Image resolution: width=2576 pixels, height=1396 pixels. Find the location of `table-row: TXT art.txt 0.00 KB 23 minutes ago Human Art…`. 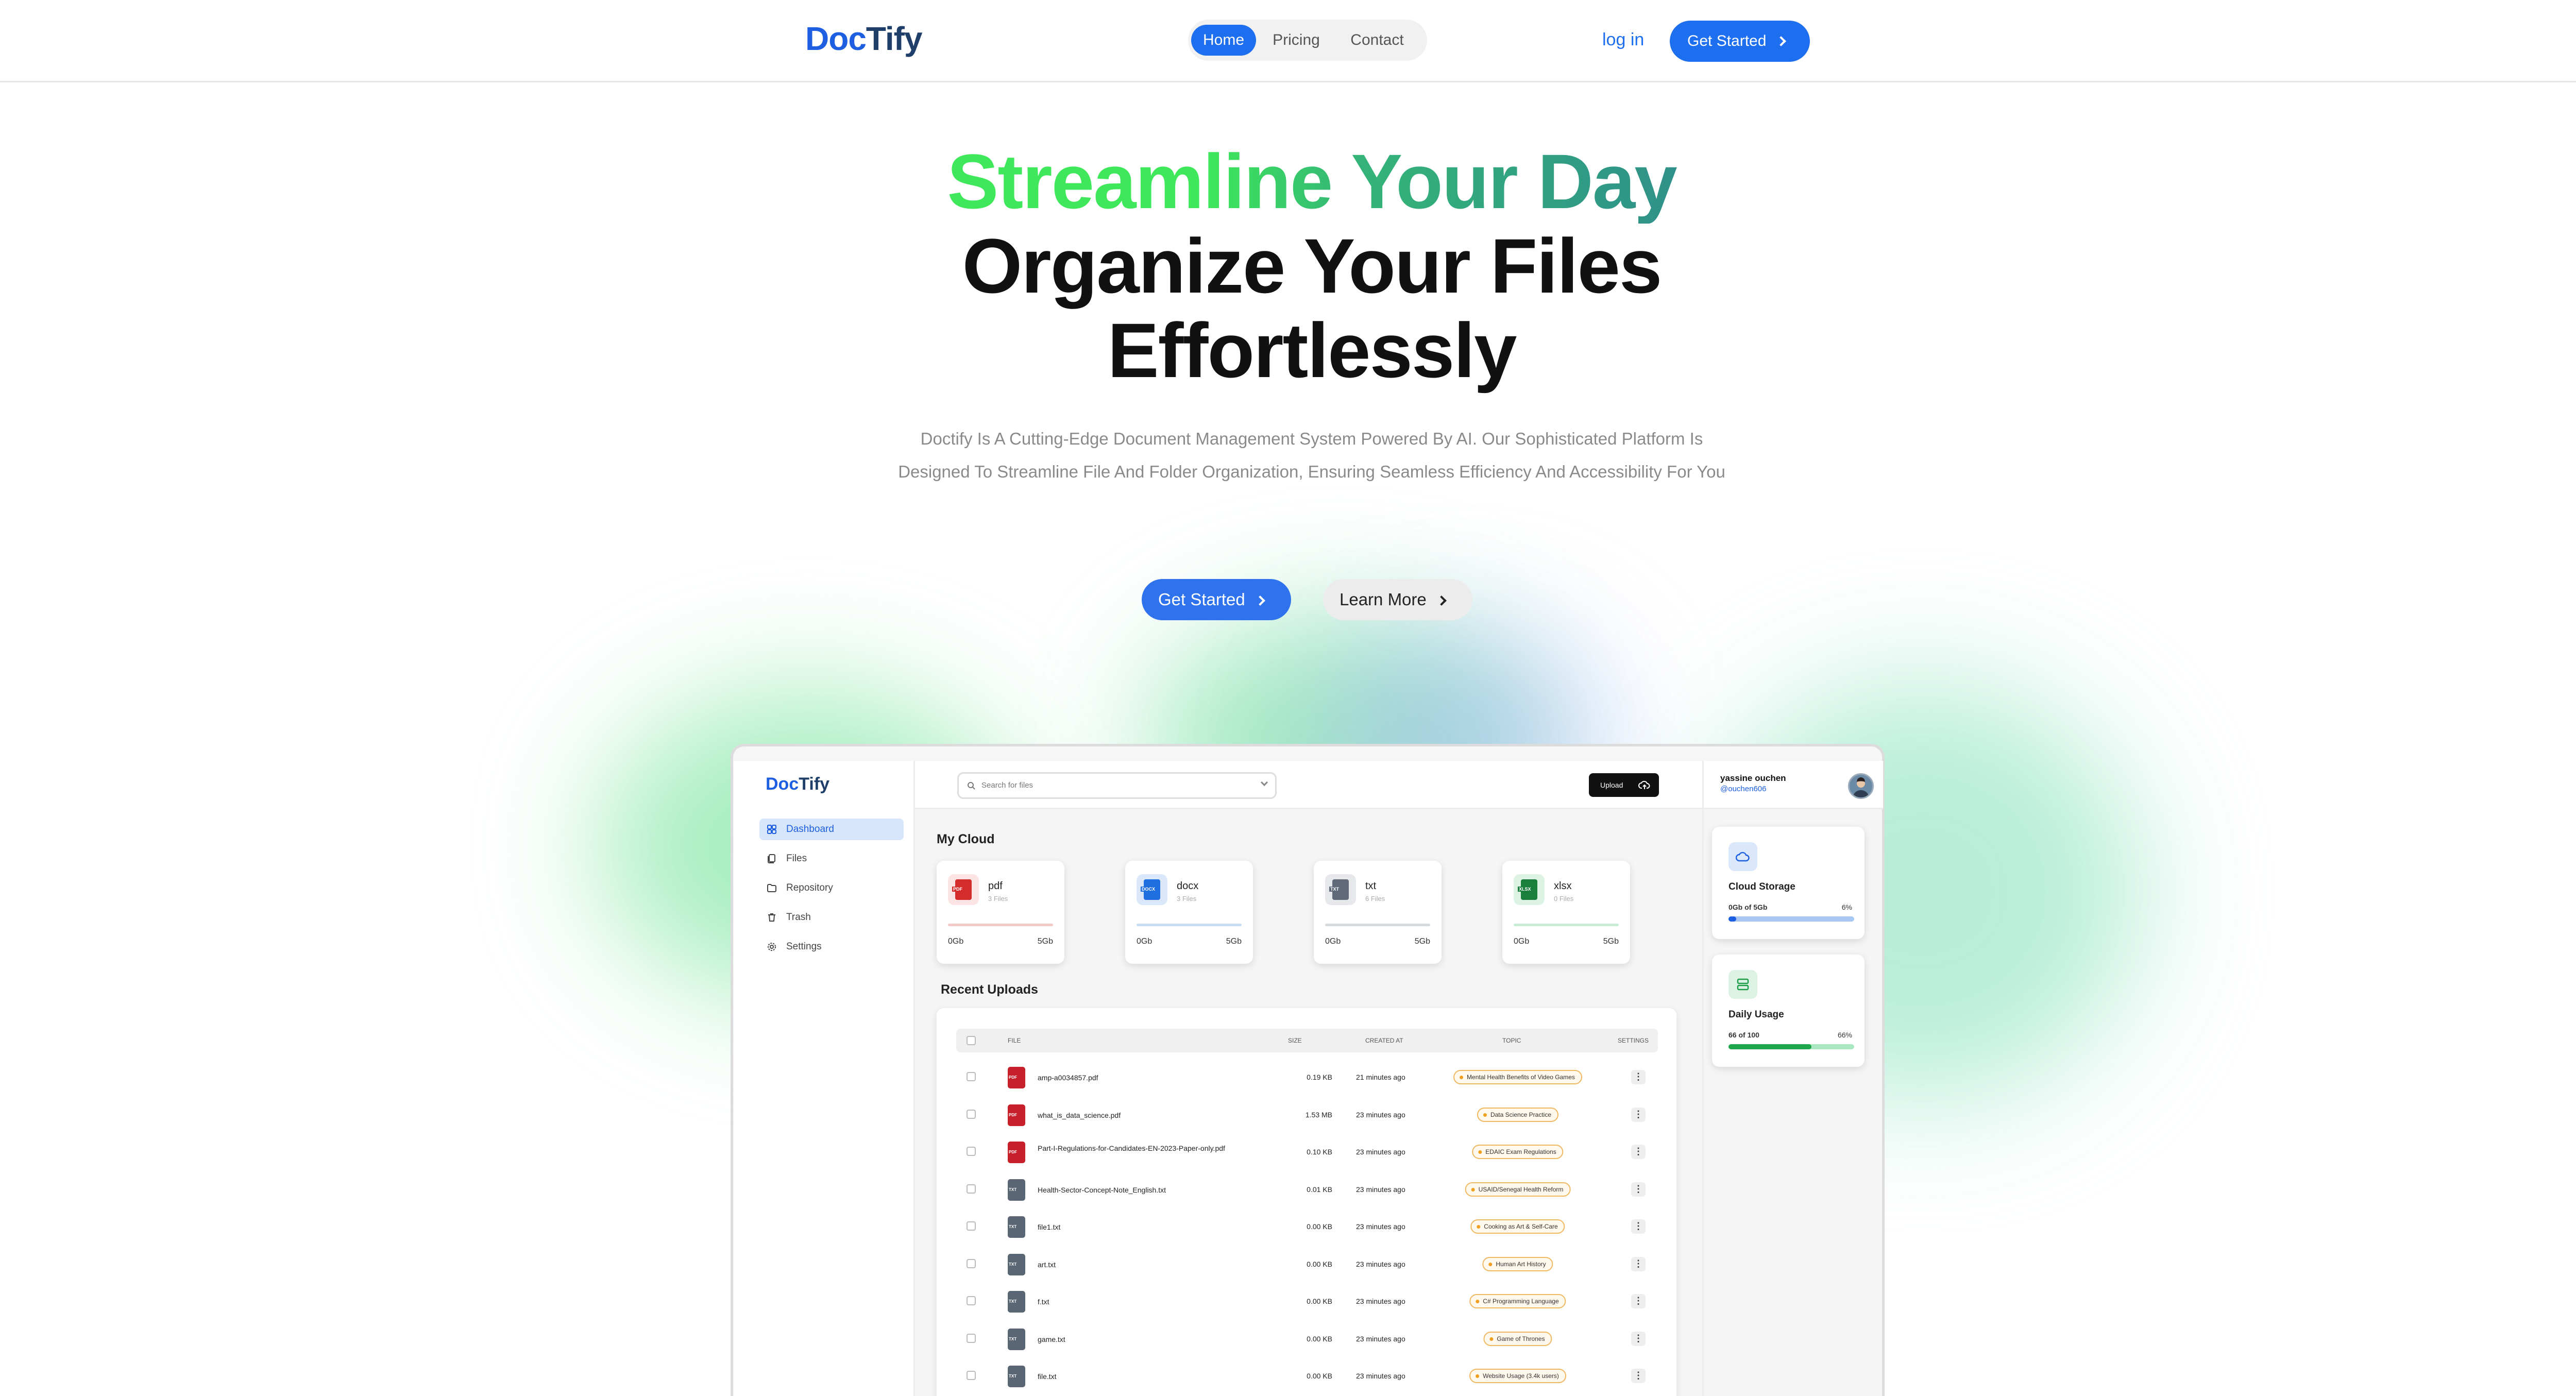

table-row: TXT art.txt 0.00 KB 23 minutes ago Human Art… is located at coordinates (1307, 1266).